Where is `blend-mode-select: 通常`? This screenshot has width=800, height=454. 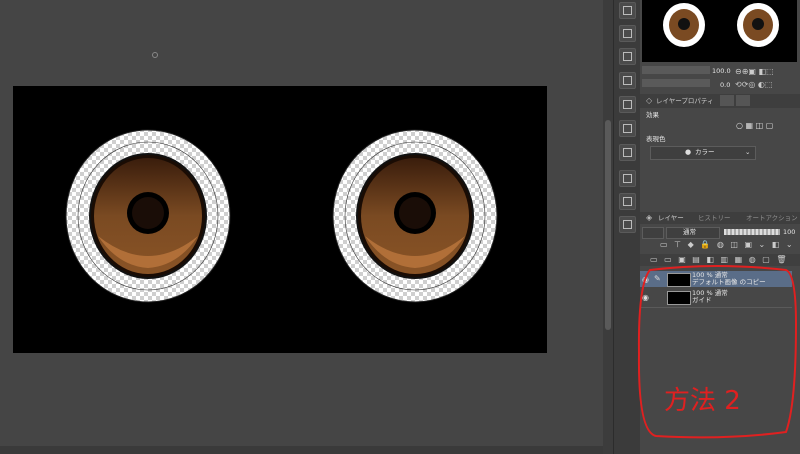
blend-mode-select: 通常 is located at coordinates (693, 233).